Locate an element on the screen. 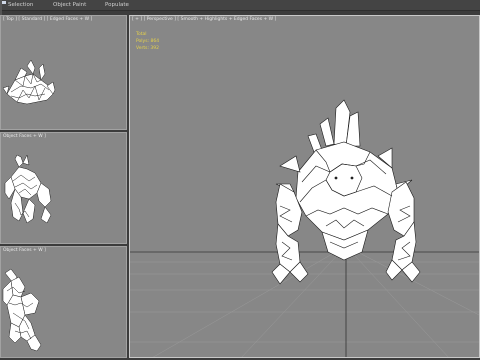 The height and width of the screenshot is (360, 480). menu-selection: Selection is located at coordinates (20, 5).